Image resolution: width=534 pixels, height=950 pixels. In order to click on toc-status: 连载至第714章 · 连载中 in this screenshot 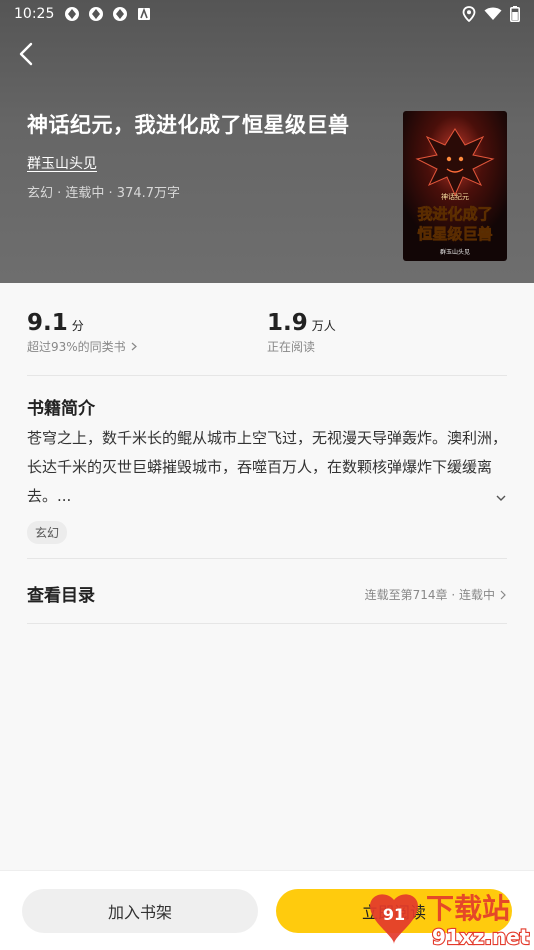, I will do `click(436, 594)`.